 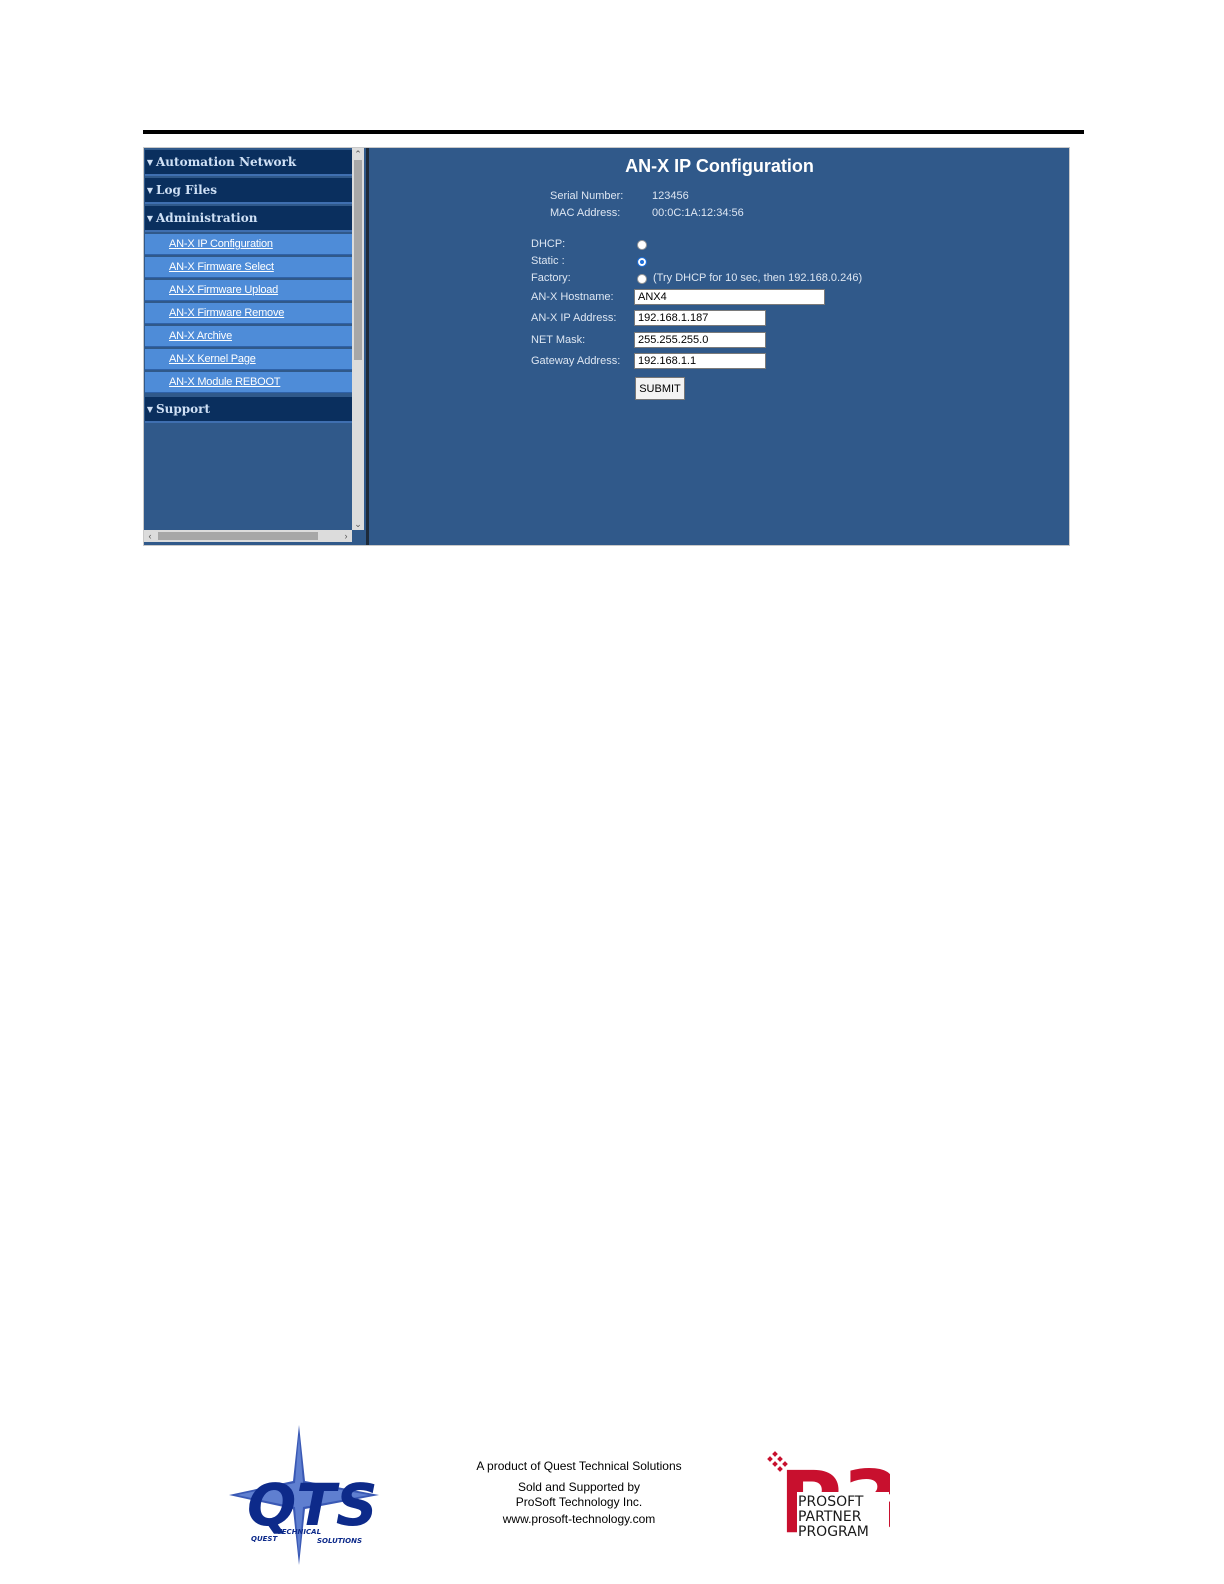 What do you see at coordinates (226, 162) in the screenshot?
I see `nav-section-label: Automation Network` at bounding box center [226, 162].